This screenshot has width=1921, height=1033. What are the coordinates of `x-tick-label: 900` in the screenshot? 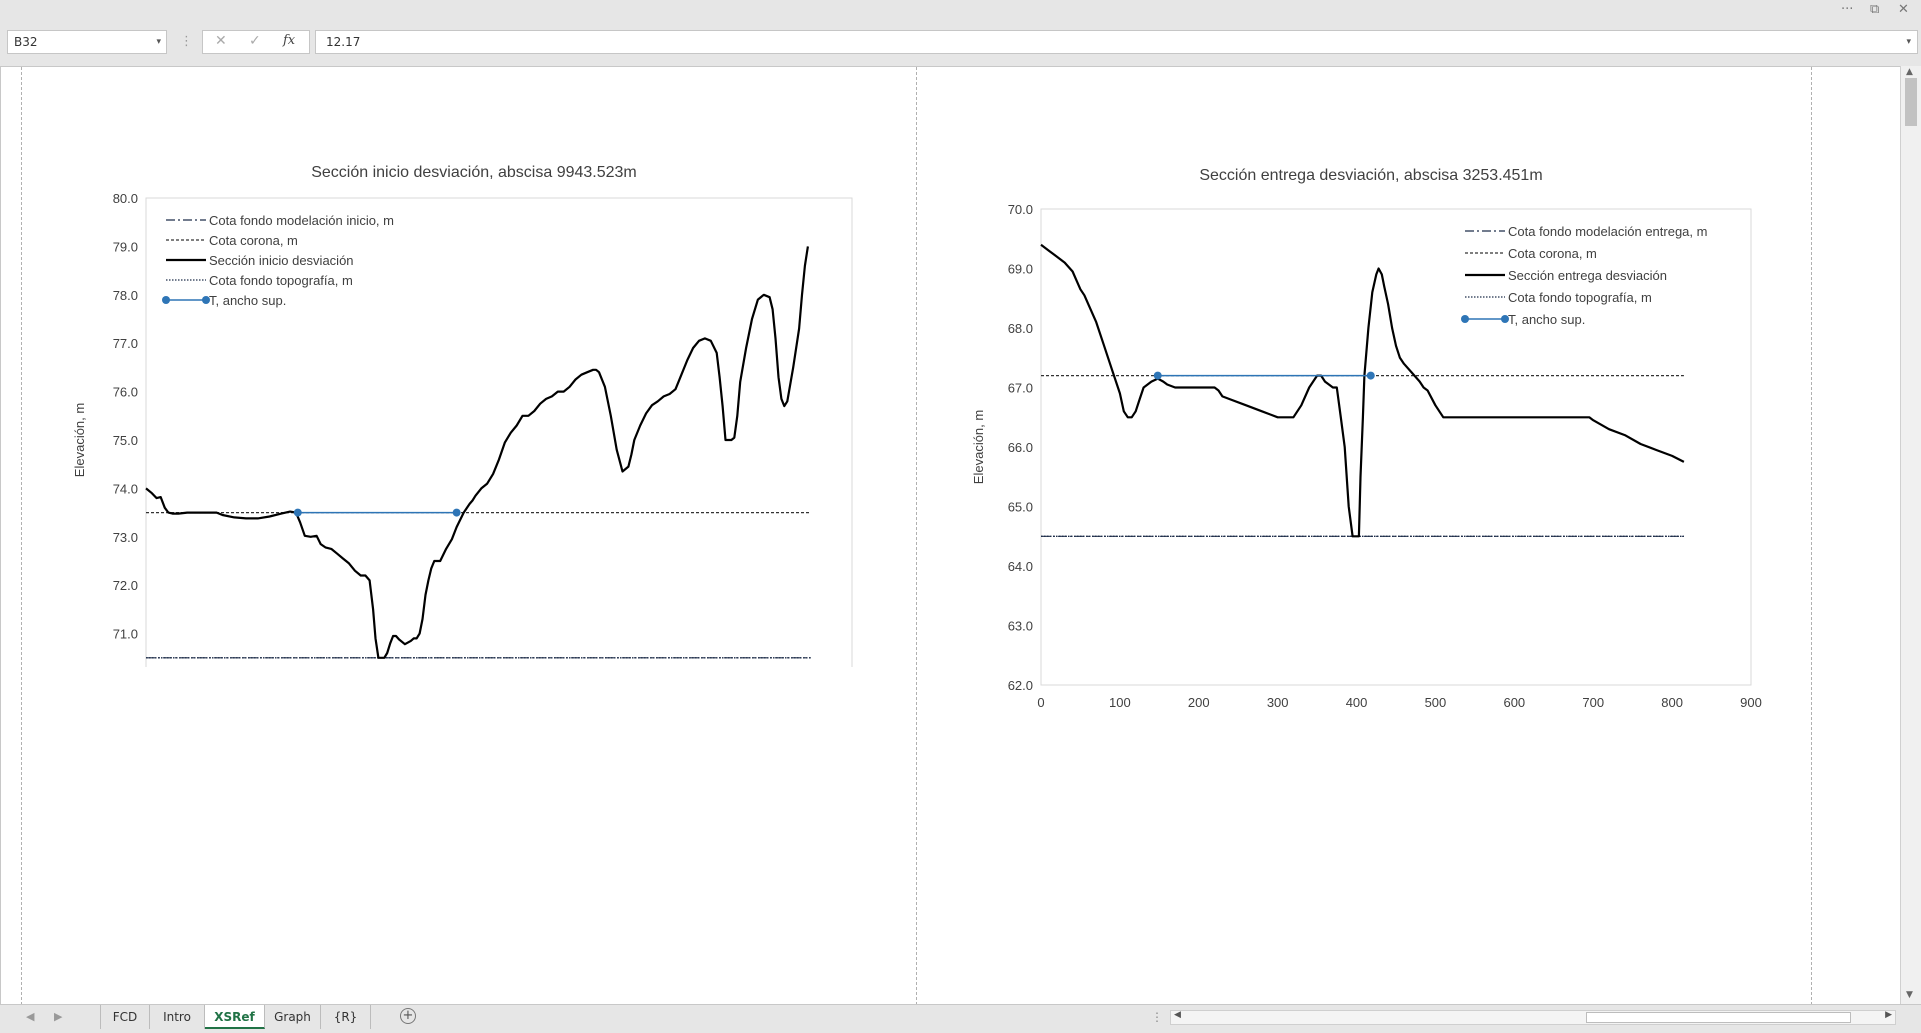 It's located at (1751, 701).